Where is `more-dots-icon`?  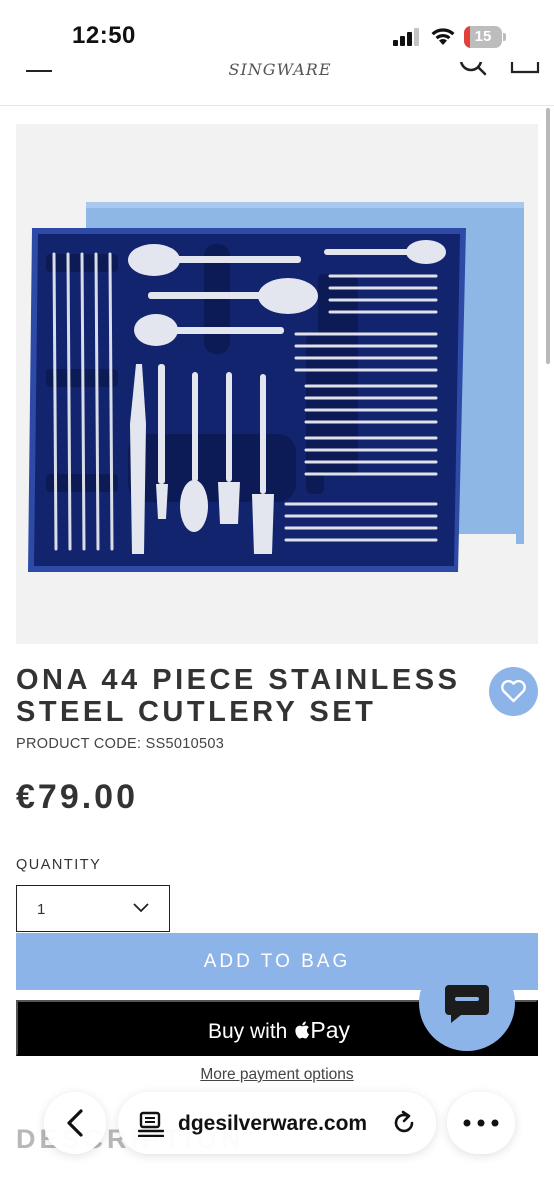
more-dots-icon is located at coordinates (481, 1123).